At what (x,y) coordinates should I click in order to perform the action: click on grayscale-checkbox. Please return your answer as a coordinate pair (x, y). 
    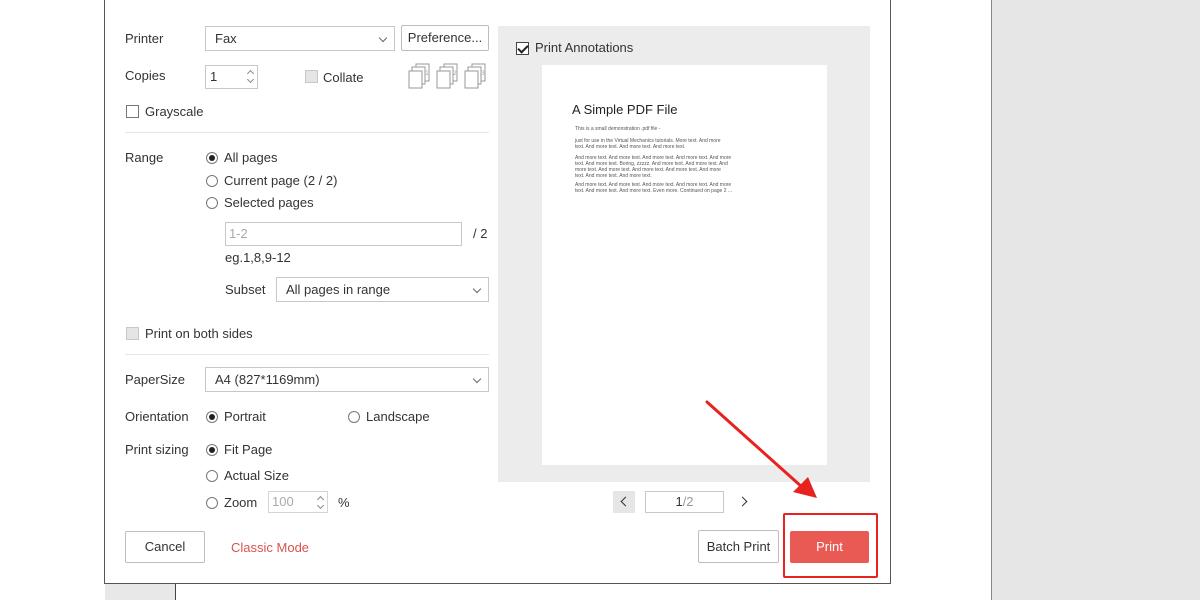
    Looking at the image, I should click on (132, 111).